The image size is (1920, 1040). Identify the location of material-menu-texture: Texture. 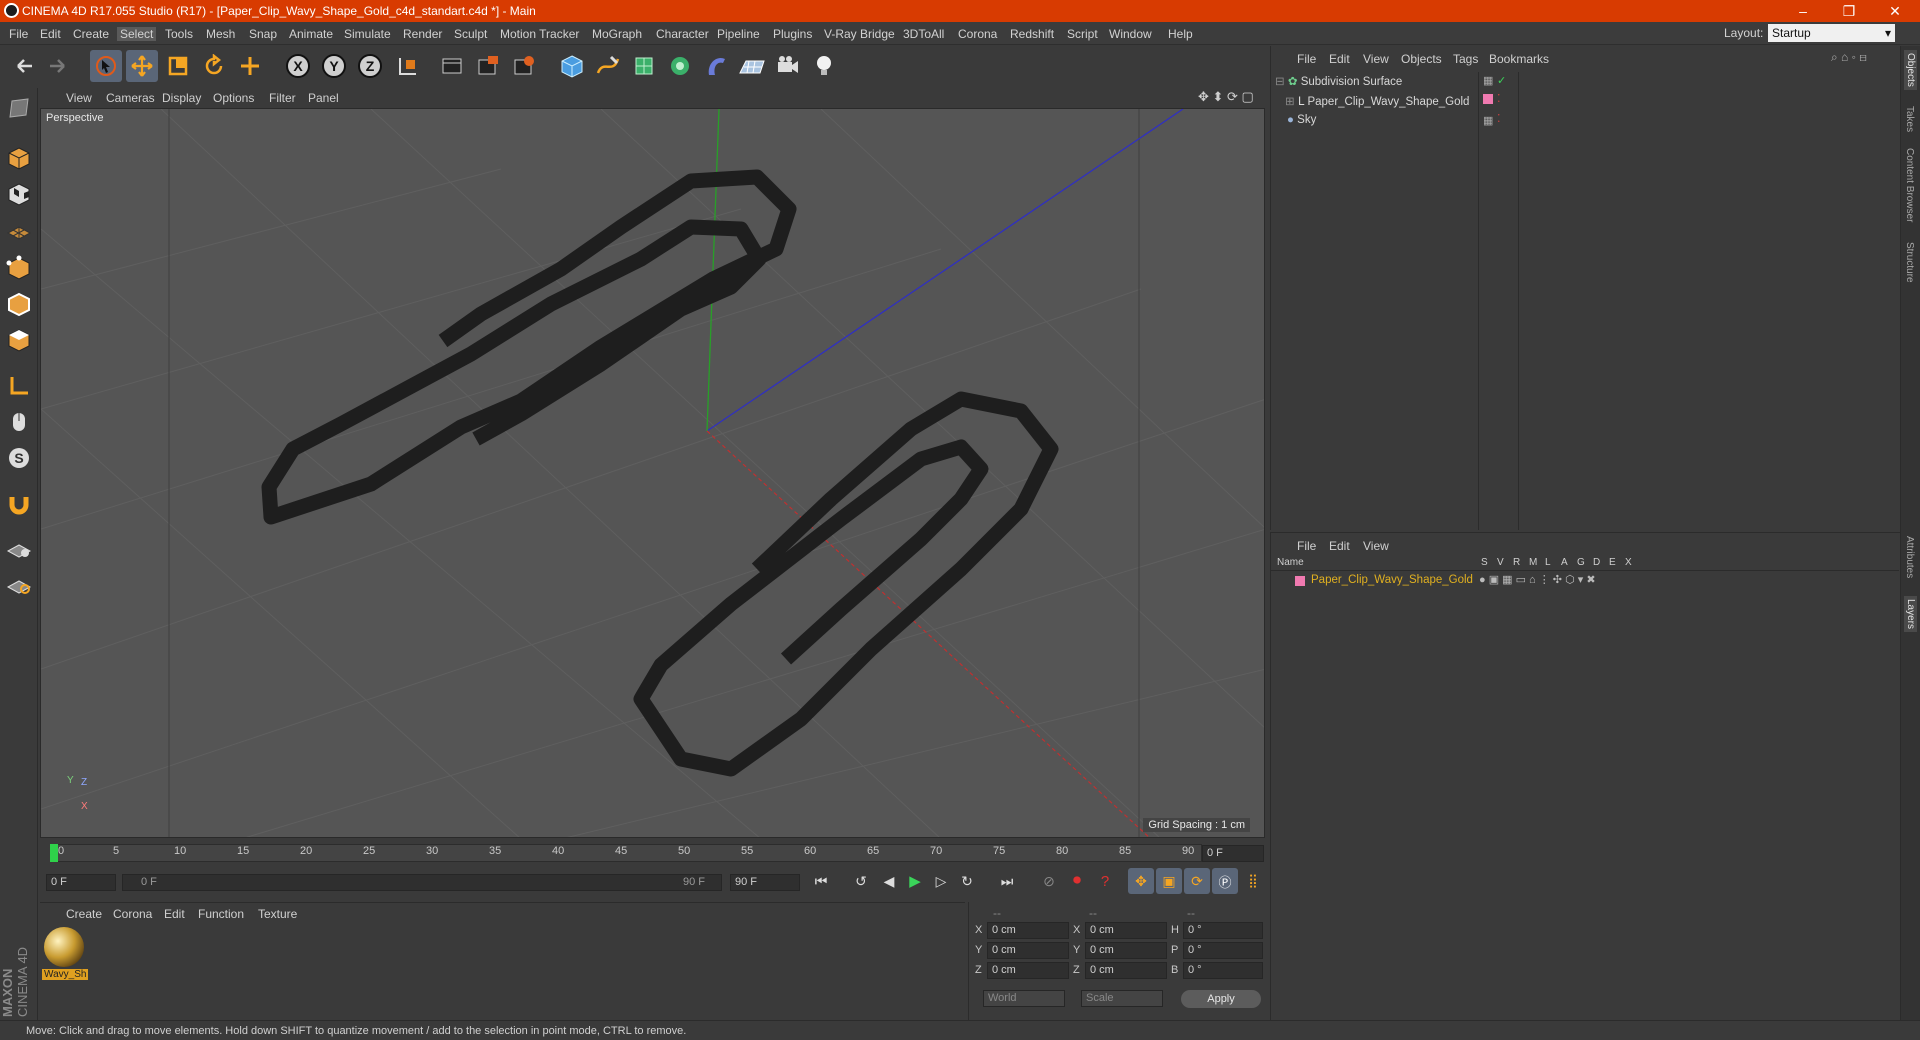
(277, 914).